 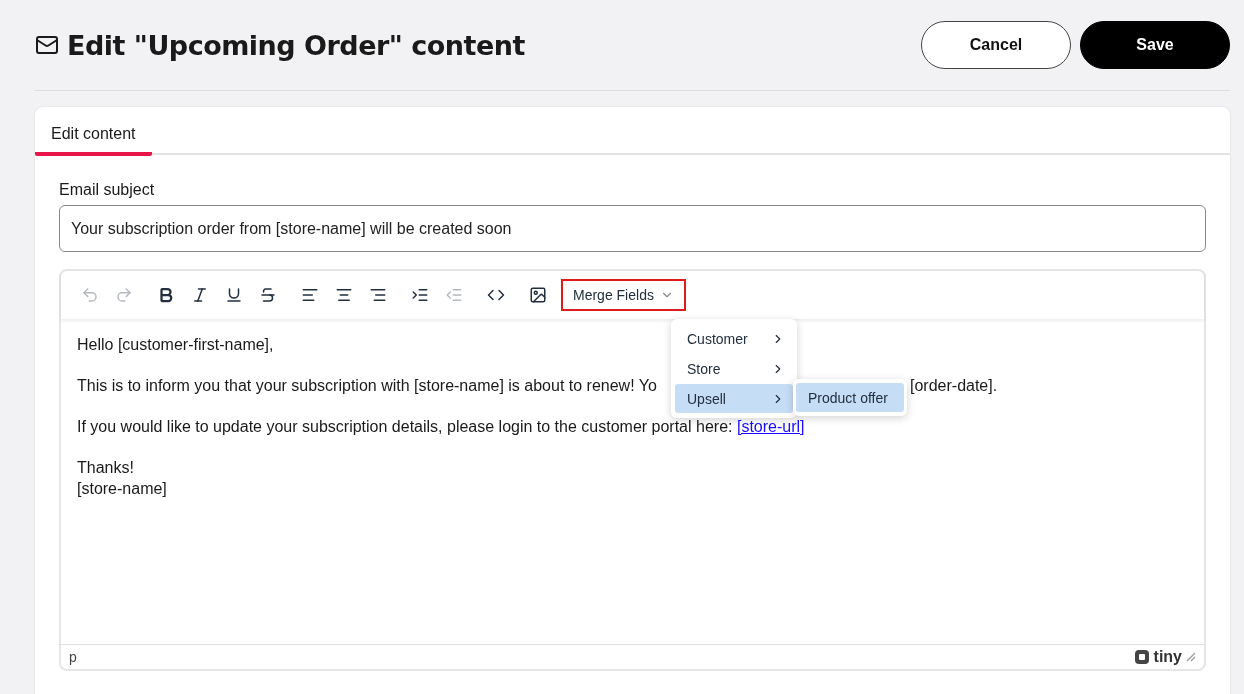 What do you see at coordinates (770, 426) in the screenshot?
I see `store-url-link: [store-url]` at bounding box center [770, 426].